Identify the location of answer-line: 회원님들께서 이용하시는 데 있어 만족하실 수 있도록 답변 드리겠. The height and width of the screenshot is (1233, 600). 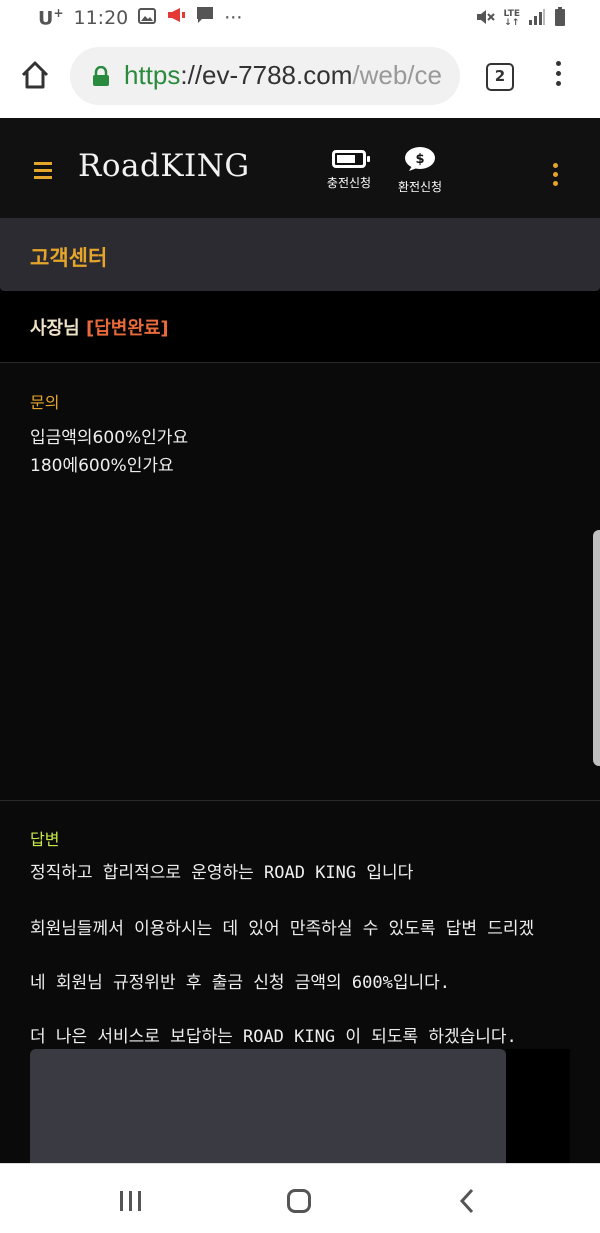
(282, 929).